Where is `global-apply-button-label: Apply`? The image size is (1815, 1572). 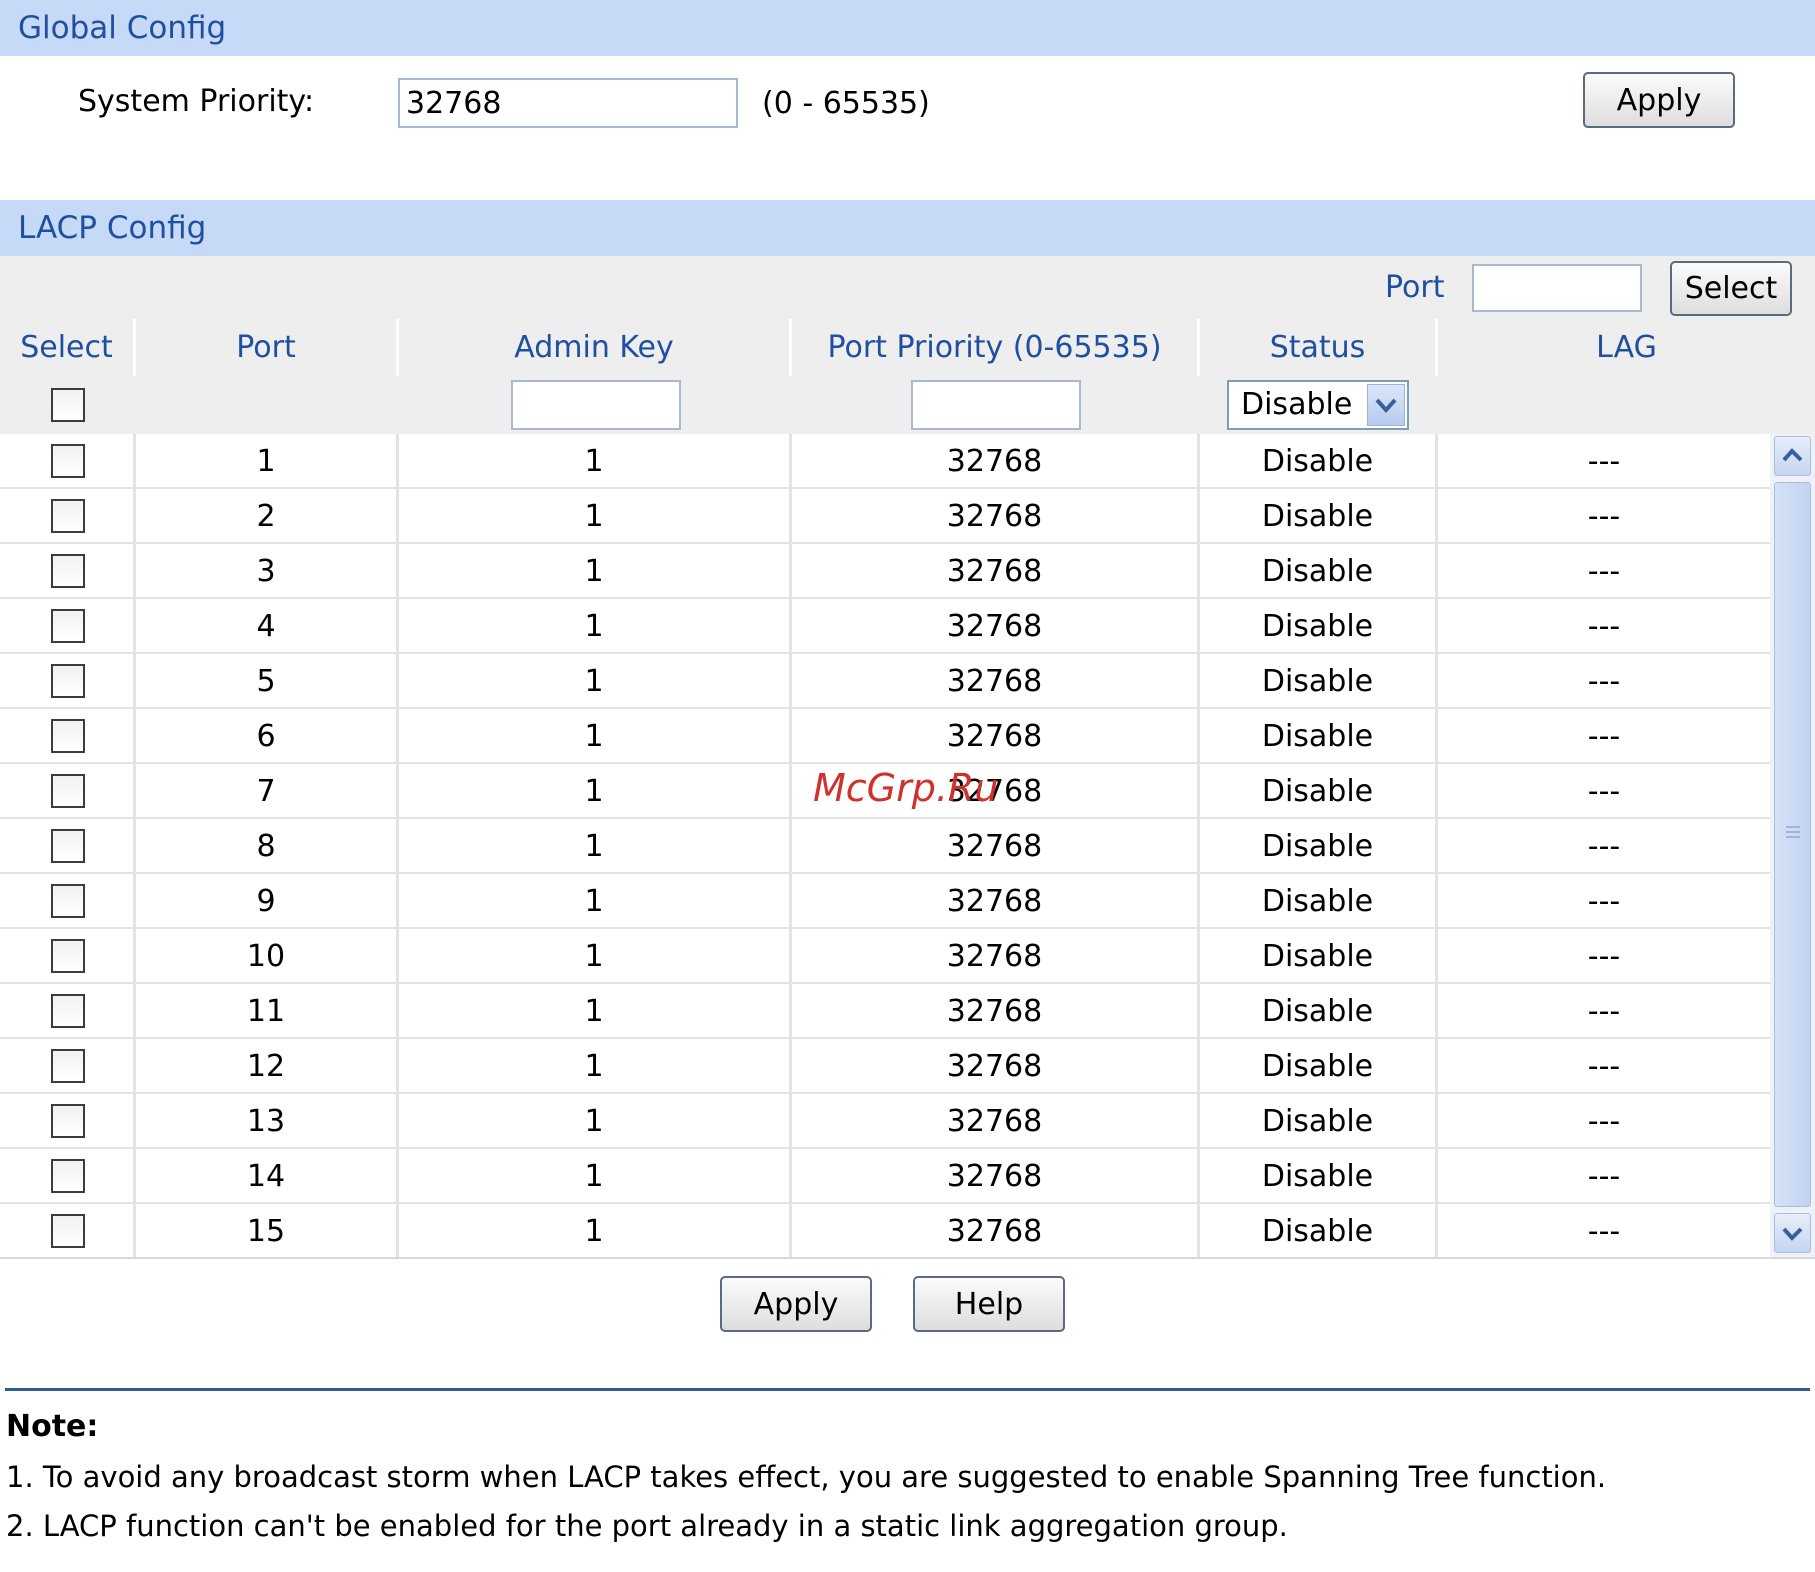 global-apply-button-label: Apply is located at coordinates (1659, 100).